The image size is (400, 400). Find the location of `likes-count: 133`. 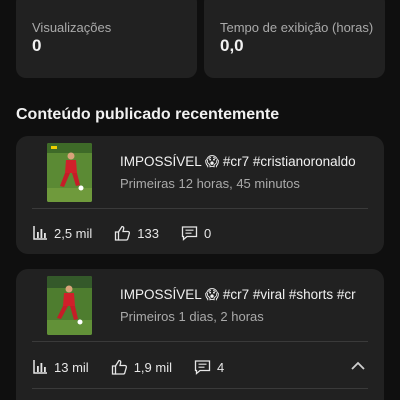

likes-count: 133 is located at coordinates (148, 233).